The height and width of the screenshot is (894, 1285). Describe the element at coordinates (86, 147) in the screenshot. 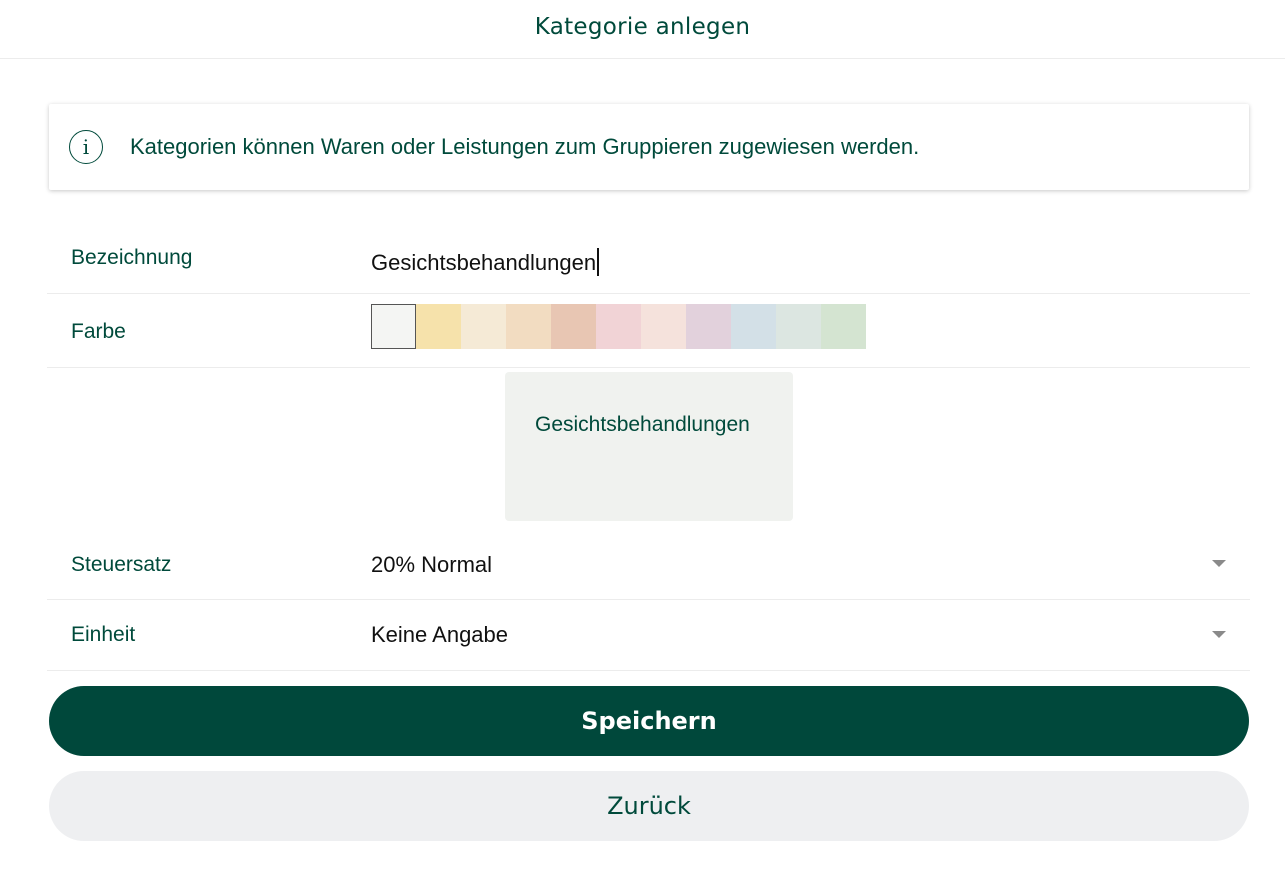

I see `info-icon: i` at that location.